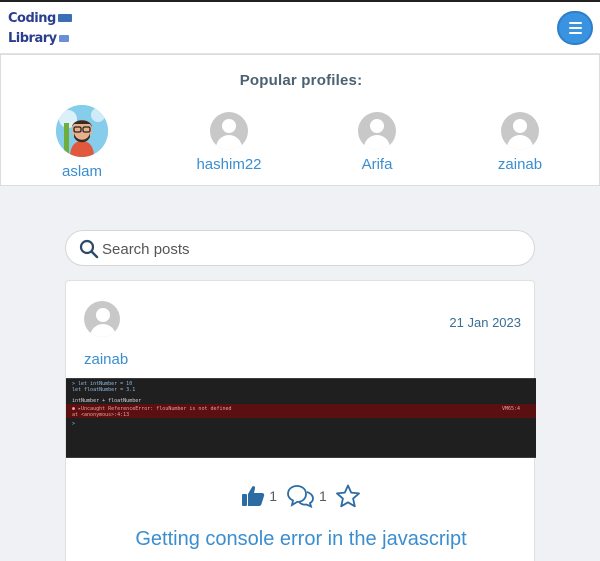  I want to click on logo-line-coding: Coding, so click(48, 18).